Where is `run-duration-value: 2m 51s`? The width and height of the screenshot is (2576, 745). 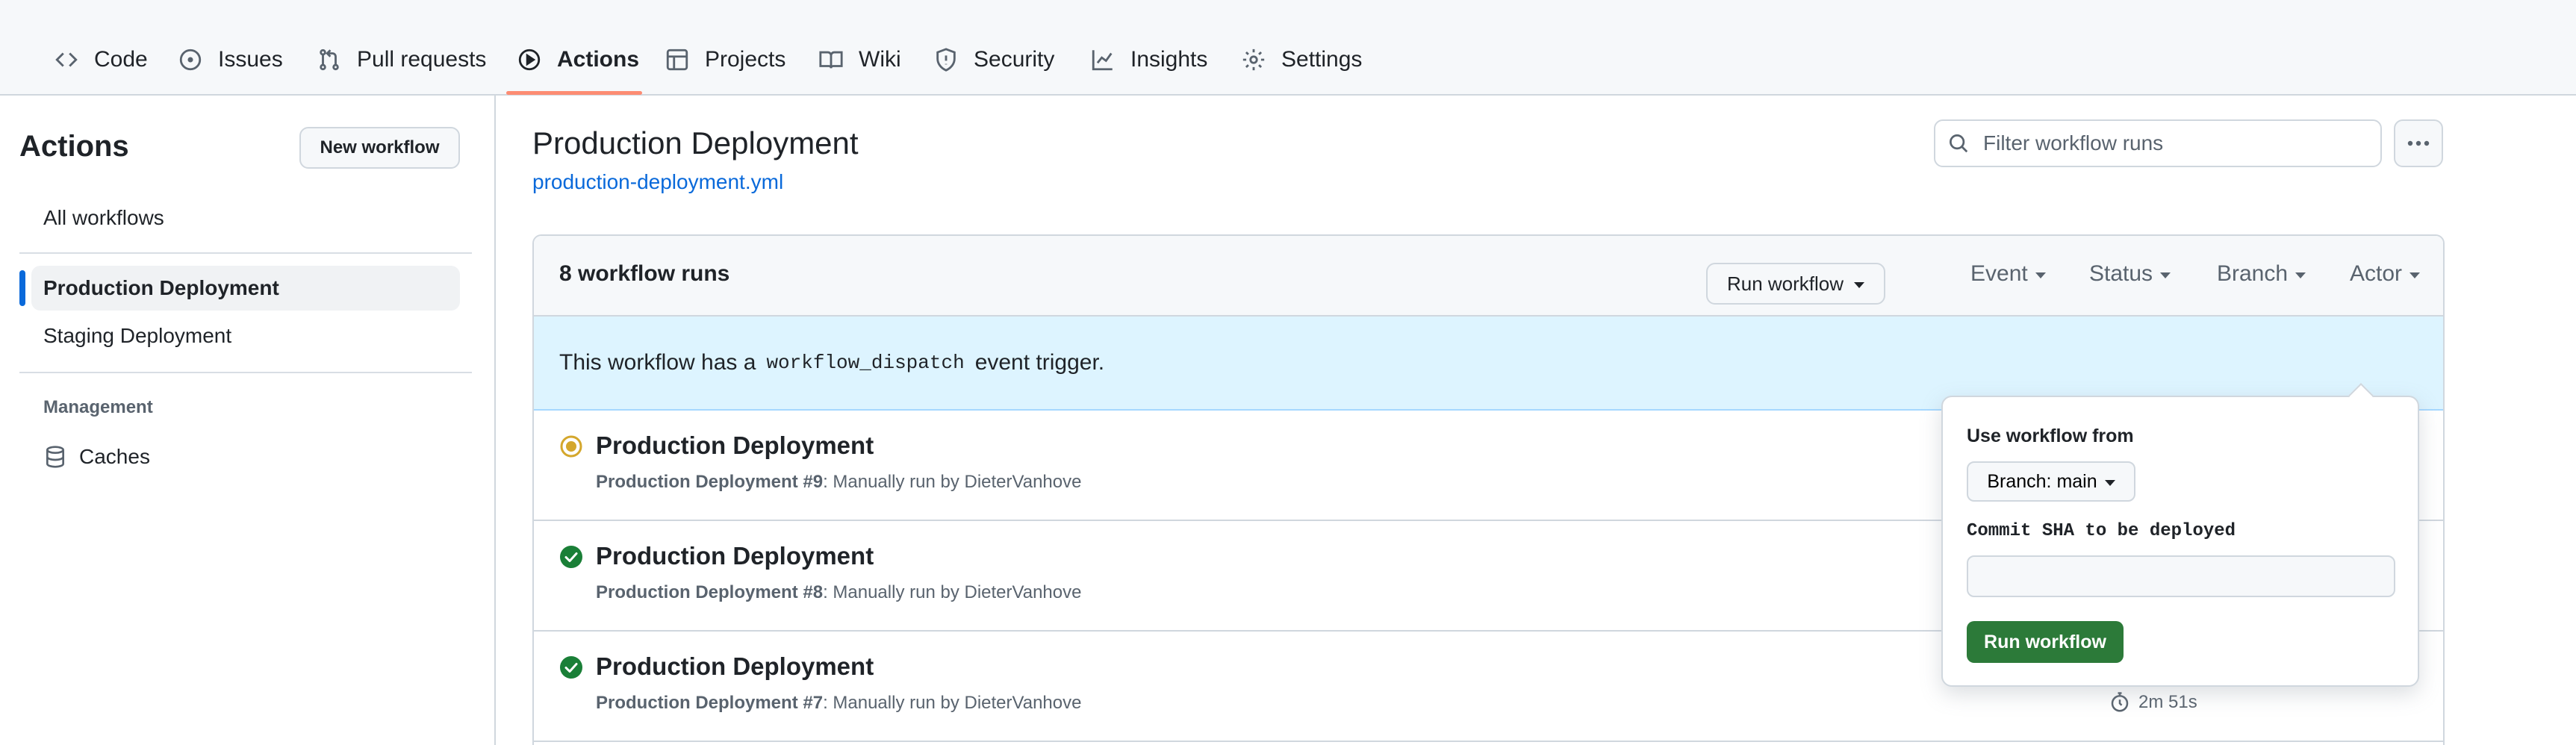
run-duration-value: 2m 51s is located at coordinates (2167, 702).